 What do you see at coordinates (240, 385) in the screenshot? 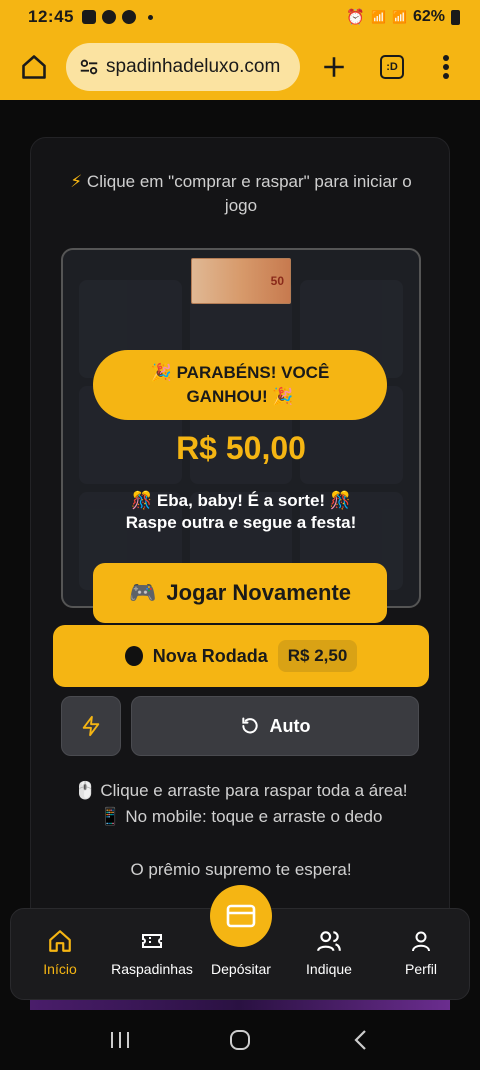
I see `win-banner: 🎉 PARABÉNS! VOCÊ GANHOU! 🎉` at bounding box center [240, 385].